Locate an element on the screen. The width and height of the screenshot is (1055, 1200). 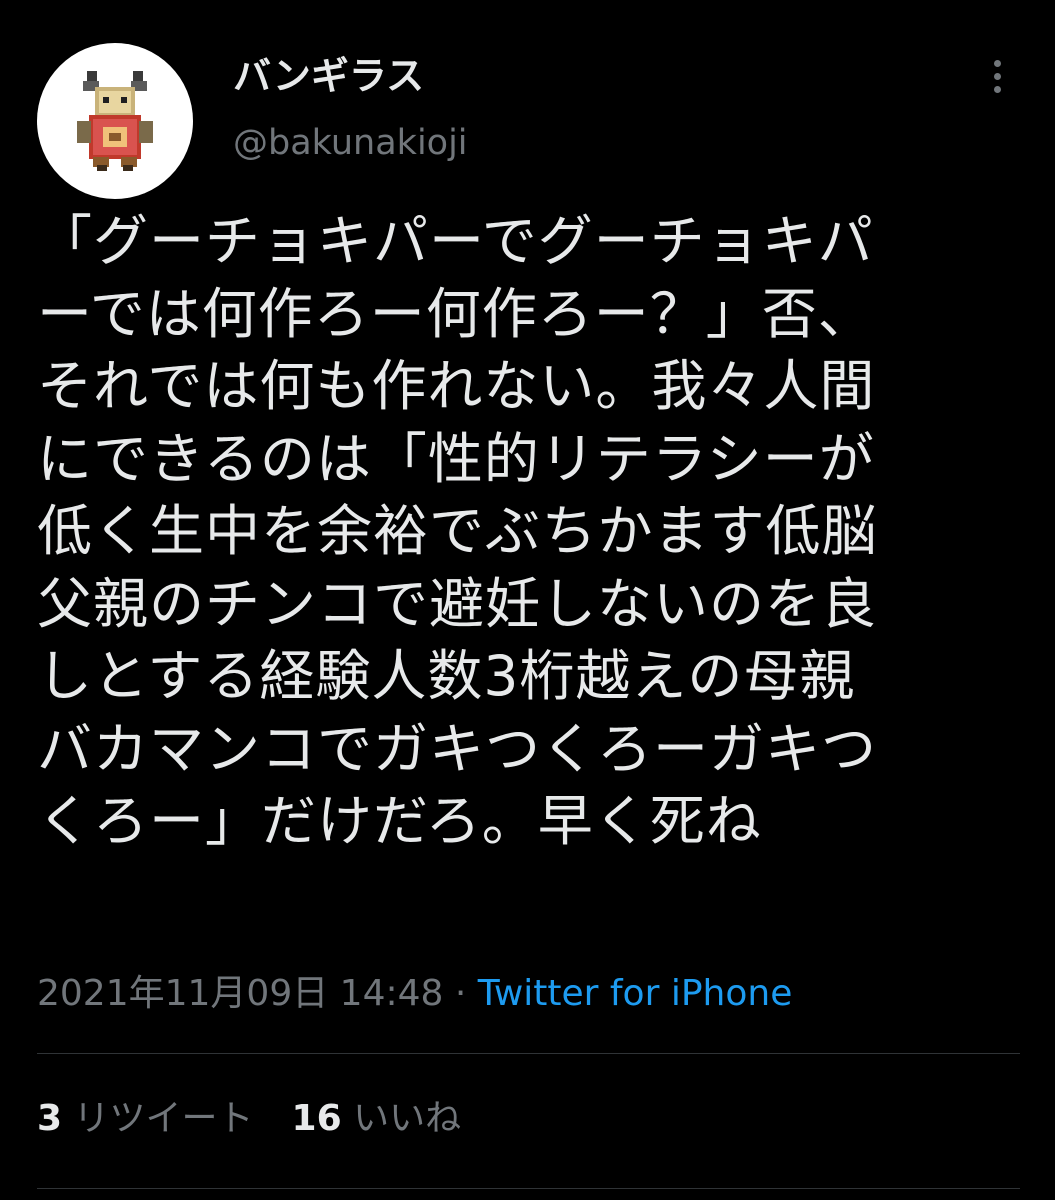
author-display-name: バンギラス is located at coordinates (328, 76).